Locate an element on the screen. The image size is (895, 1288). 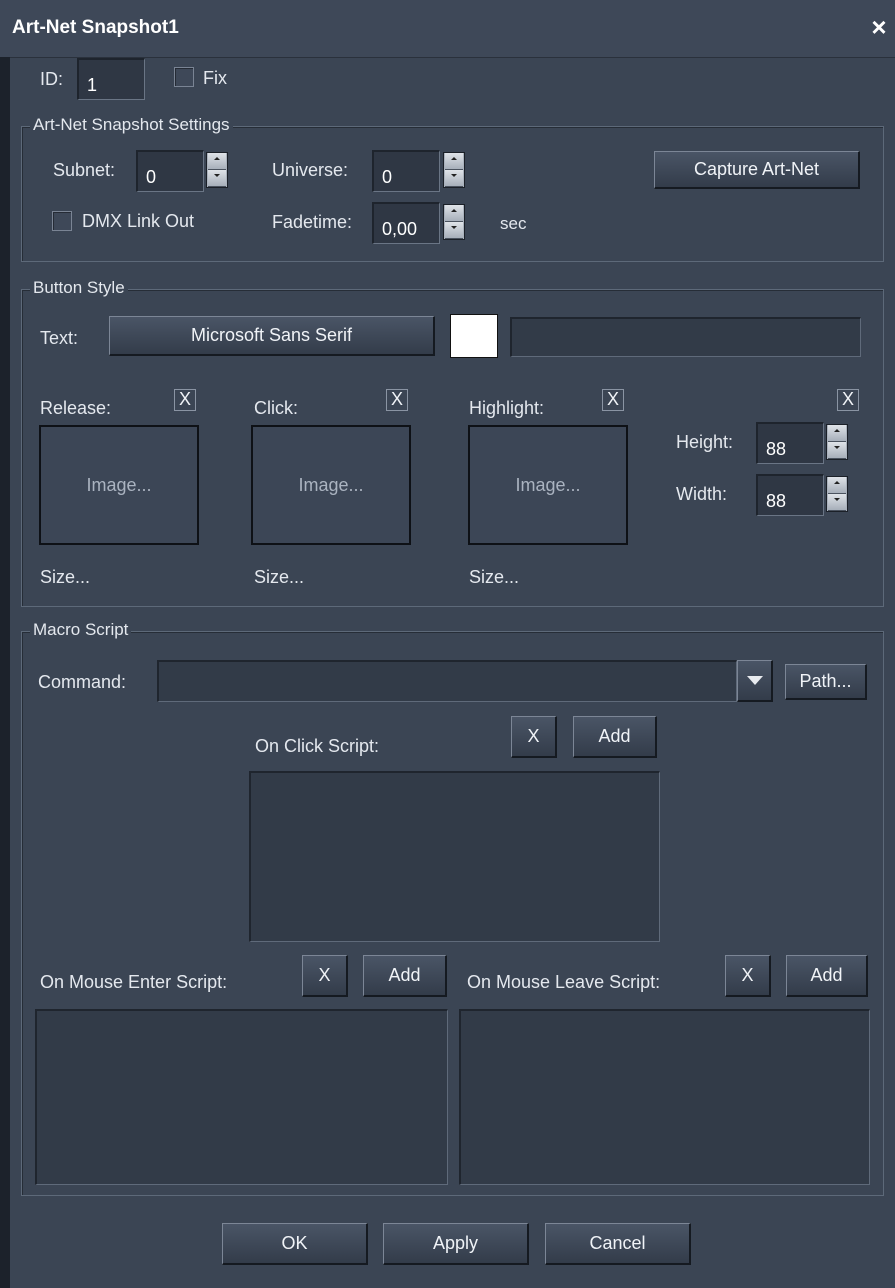
highlight-label: Highlight: is located at coordinates (507, 408).